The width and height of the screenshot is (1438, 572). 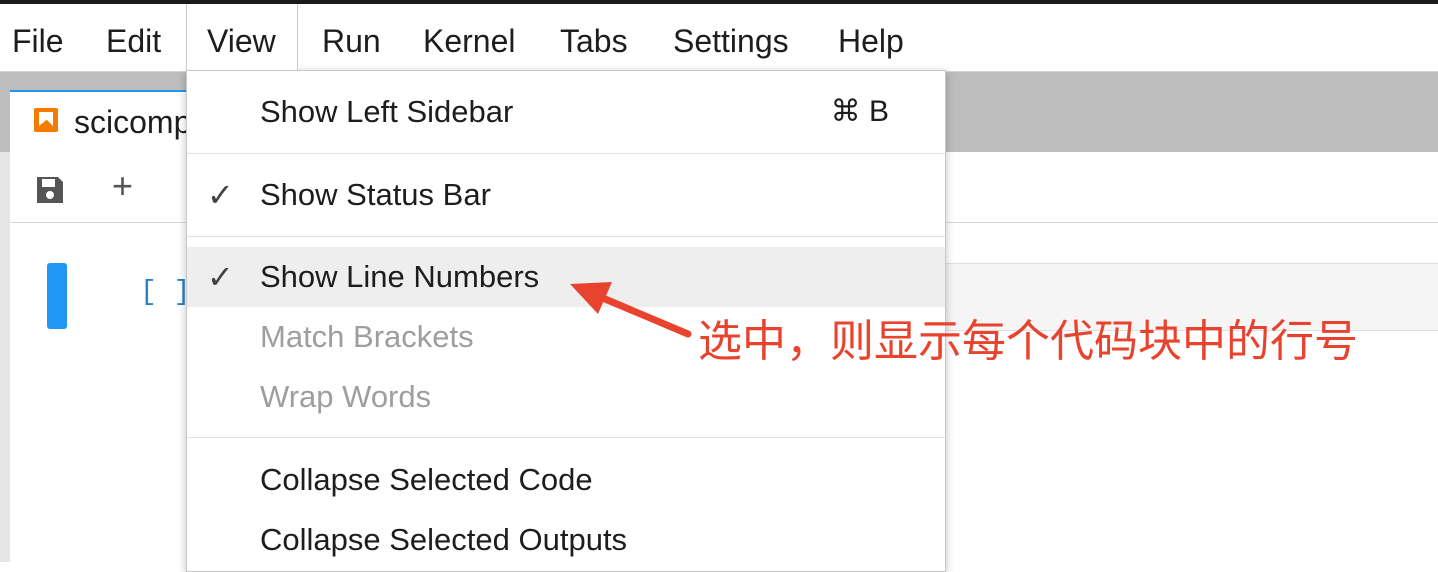 I want to click on tab-label: scicomp, so click(x=133, y=122).